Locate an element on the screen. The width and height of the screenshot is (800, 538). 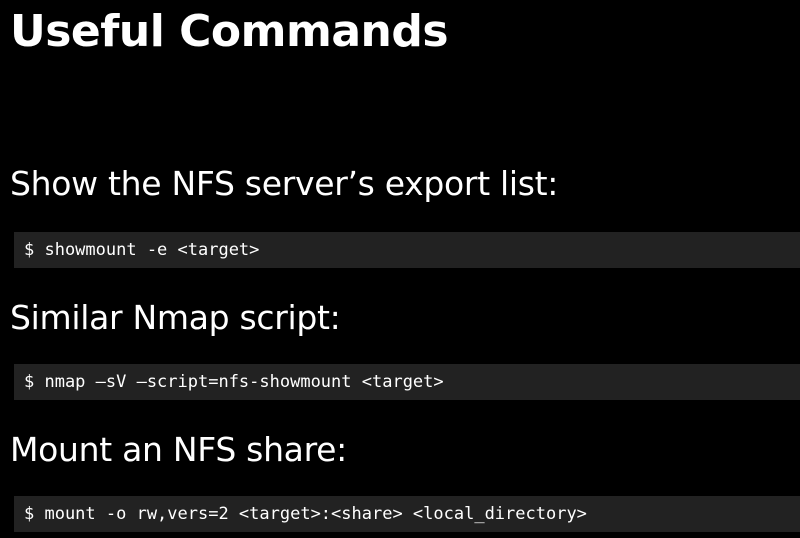
code-block-showmount: $ showmount -e <target> is located at coordinates (407, 250).